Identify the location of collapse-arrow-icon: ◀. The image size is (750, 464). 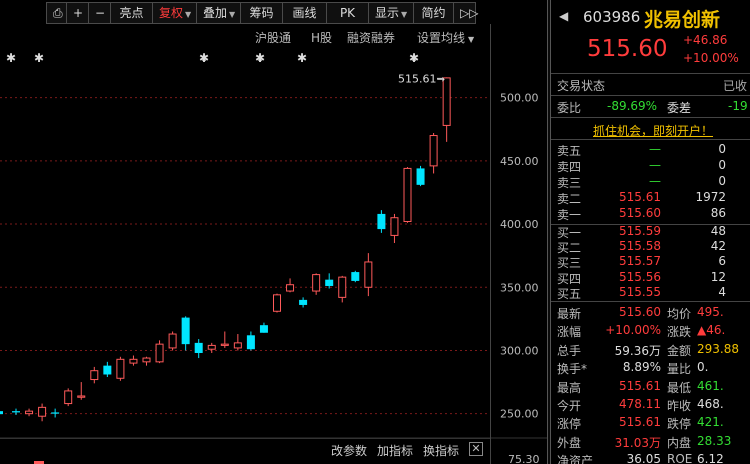
(563, 16).